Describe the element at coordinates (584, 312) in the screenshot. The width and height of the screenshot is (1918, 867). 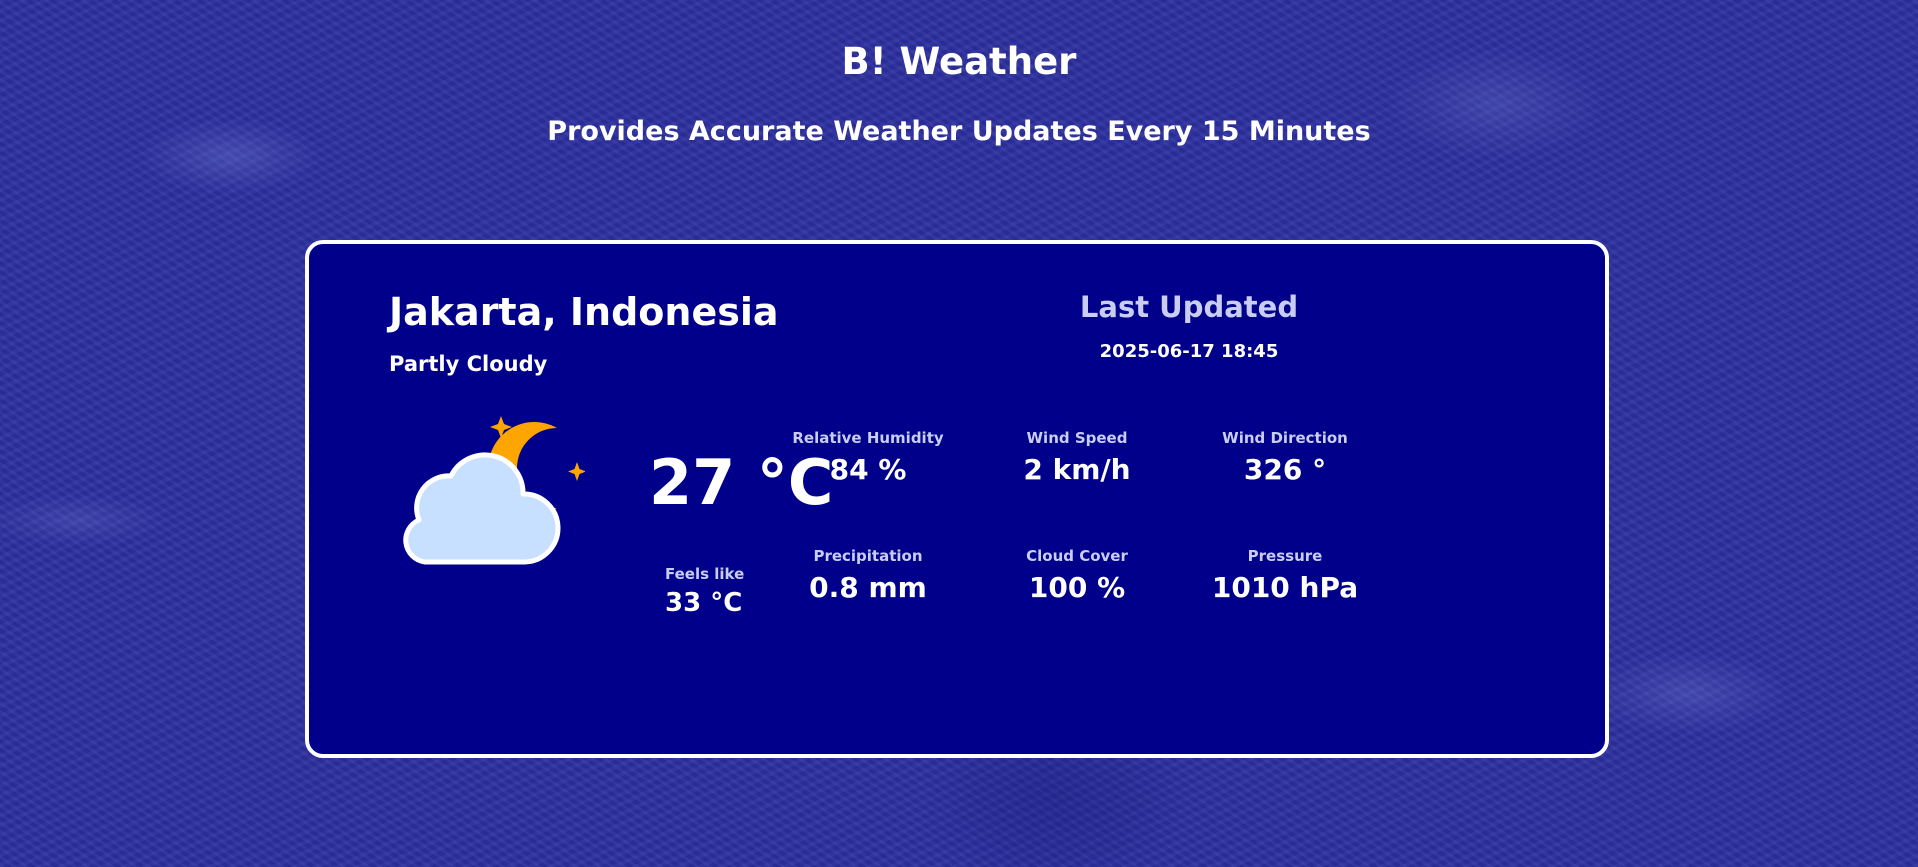
I see `location-name: Jakarta, Indonesia` at that location.